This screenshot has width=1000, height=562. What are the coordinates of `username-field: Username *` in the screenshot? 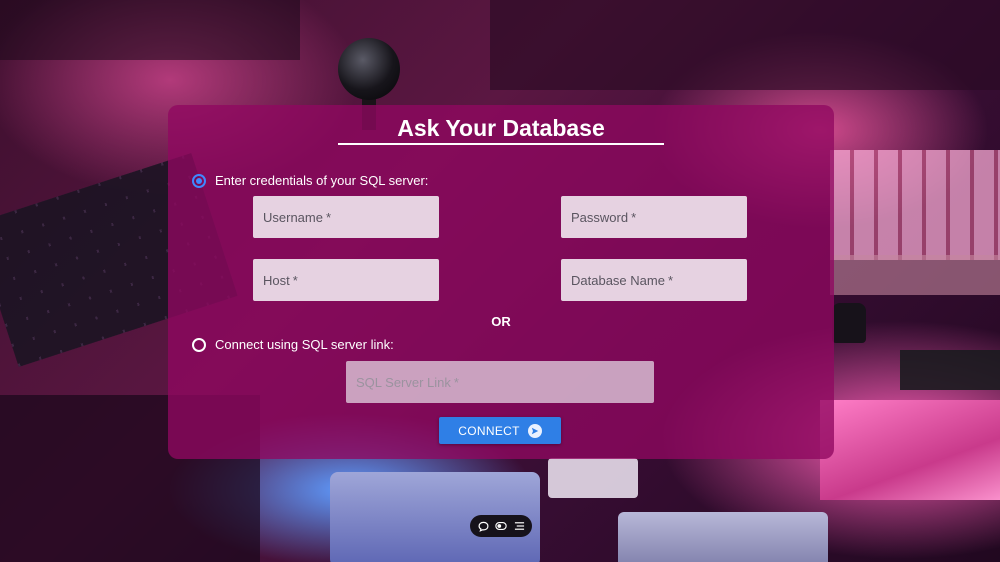 It's located at (346, 217).